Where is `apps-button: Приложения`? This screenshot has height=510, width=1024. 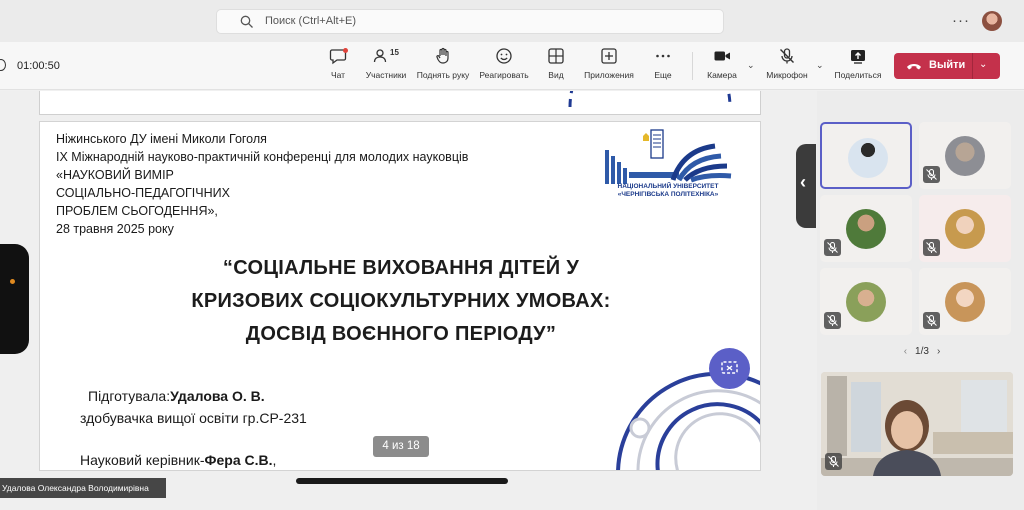
apps-button: Приложения is located at coordinates (609, 63).